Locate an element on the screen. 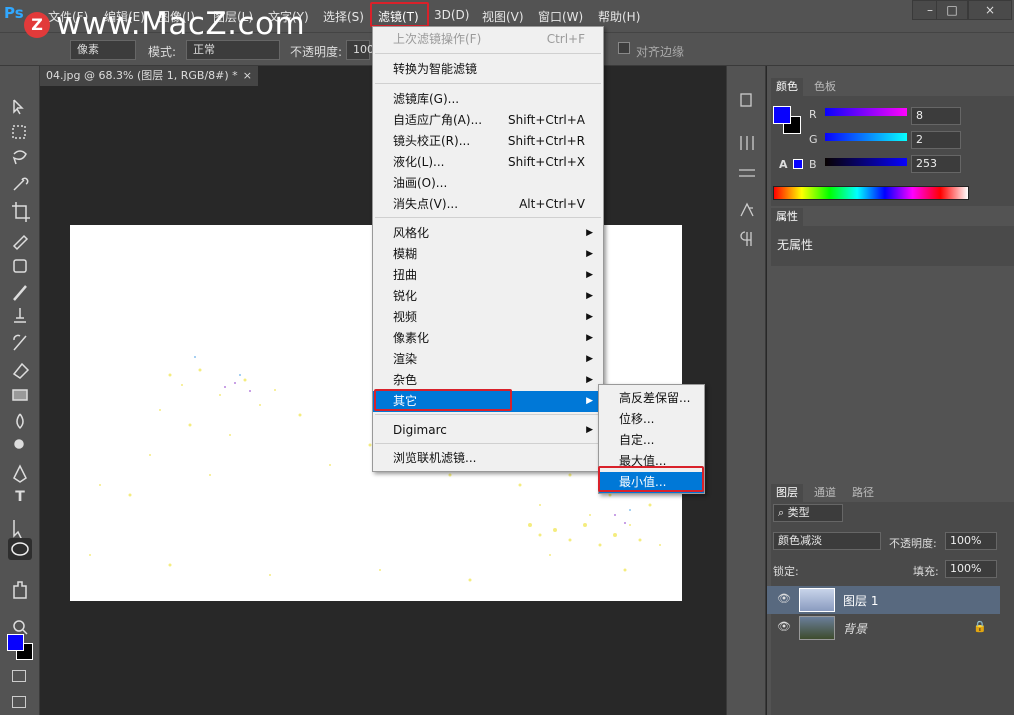  tab-color: 颜色 is located at coordinates (787, 87).